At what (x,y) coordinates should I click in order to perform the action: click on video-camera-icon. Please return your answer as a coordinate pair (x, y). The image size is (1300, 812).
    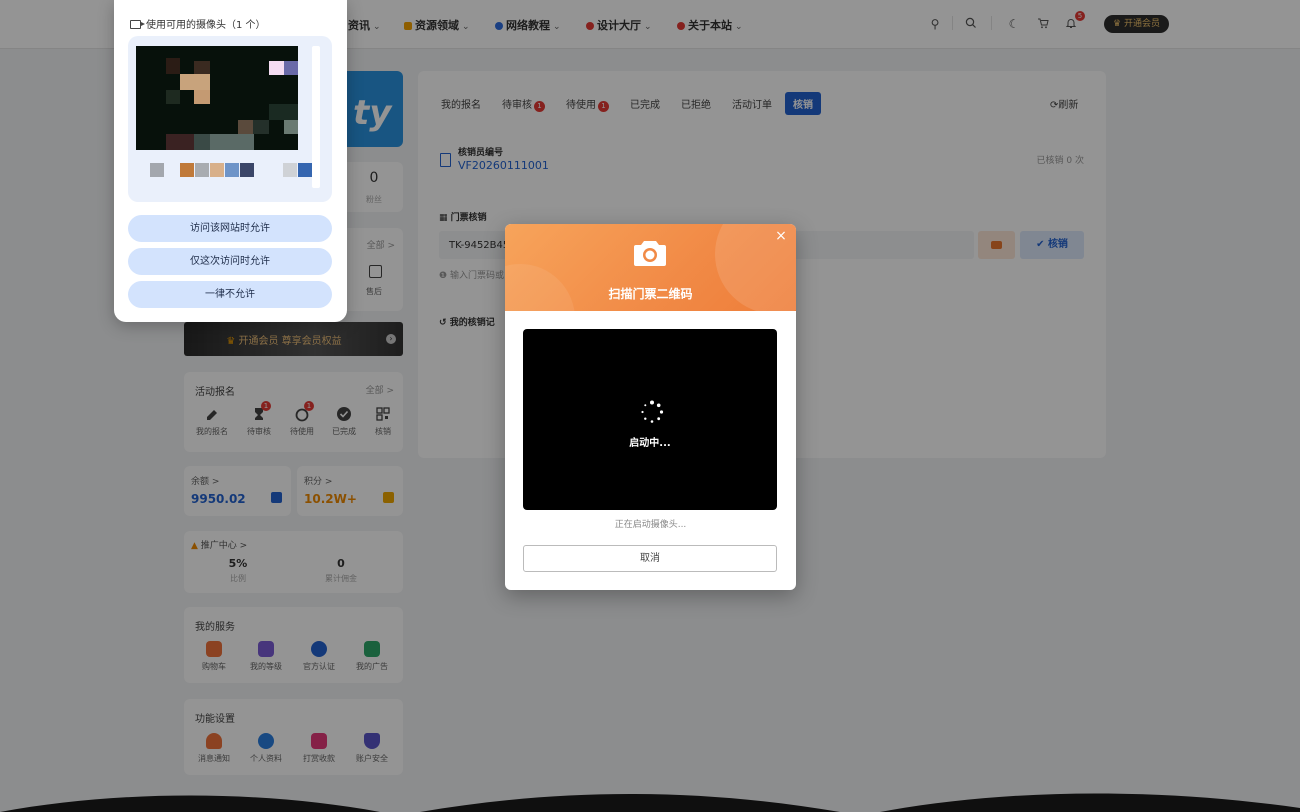
    Looking at the image, I should click on (137, 24).